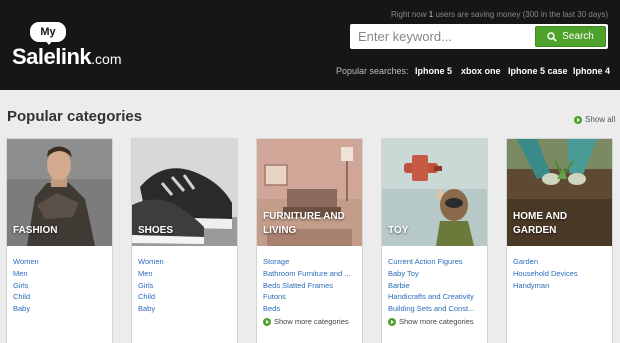 This screenshot has height=343, width=620. I want to click on search-button: Search, so click(570, 36).